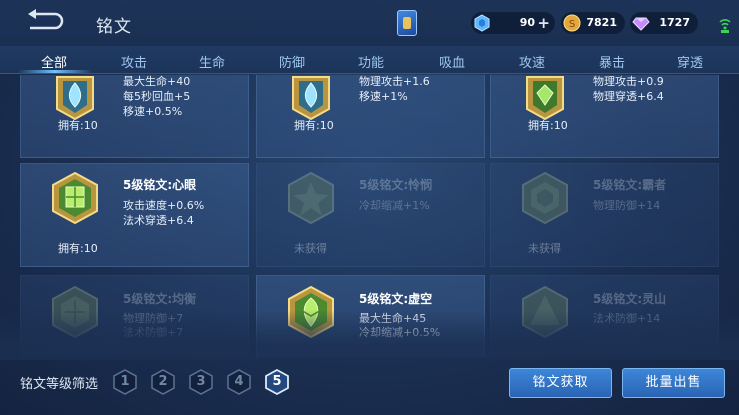 Image resolution: width=739 pixels, height=415 pixels. Describe the element at coordinates (641, 24) in the screenshot. I see `purple-diamond-icon` at that location.